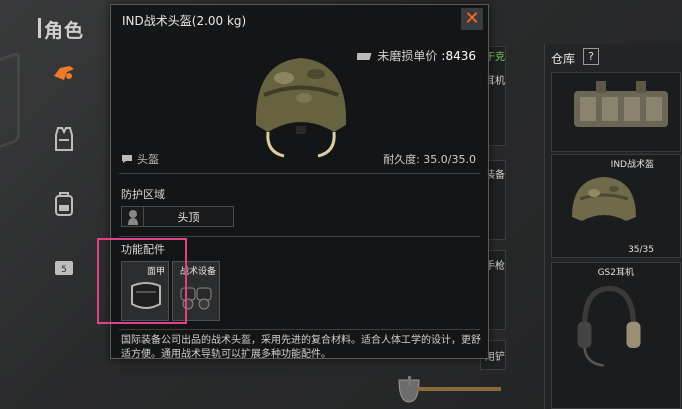 The height and width of the screenshot is (409, 682). What do you see at coordinates (133, 216) in the screenshot?
I see `head-icon` at bounding box center [133, 216].